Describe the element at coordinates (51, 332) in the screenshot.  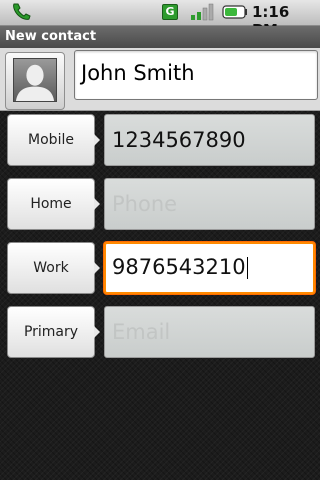
I see `type-label-button: Primary` at that location.